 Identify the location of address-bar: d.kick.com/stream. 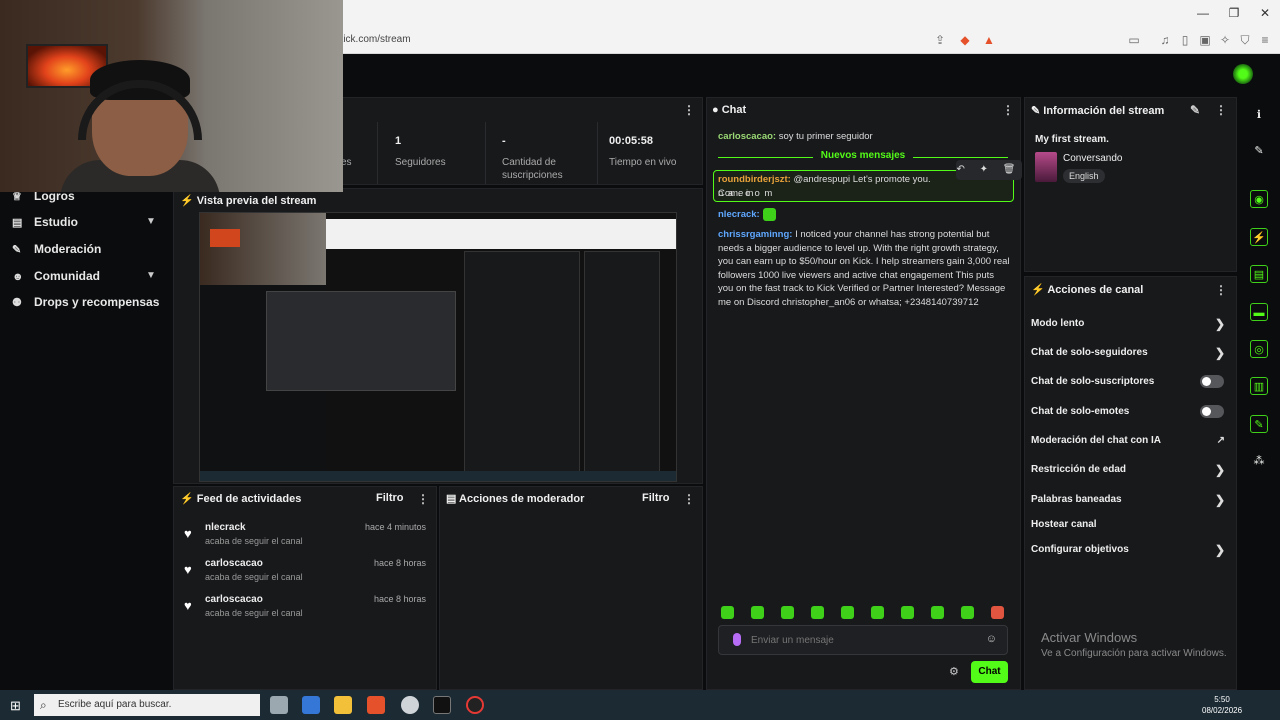
(670, 40).